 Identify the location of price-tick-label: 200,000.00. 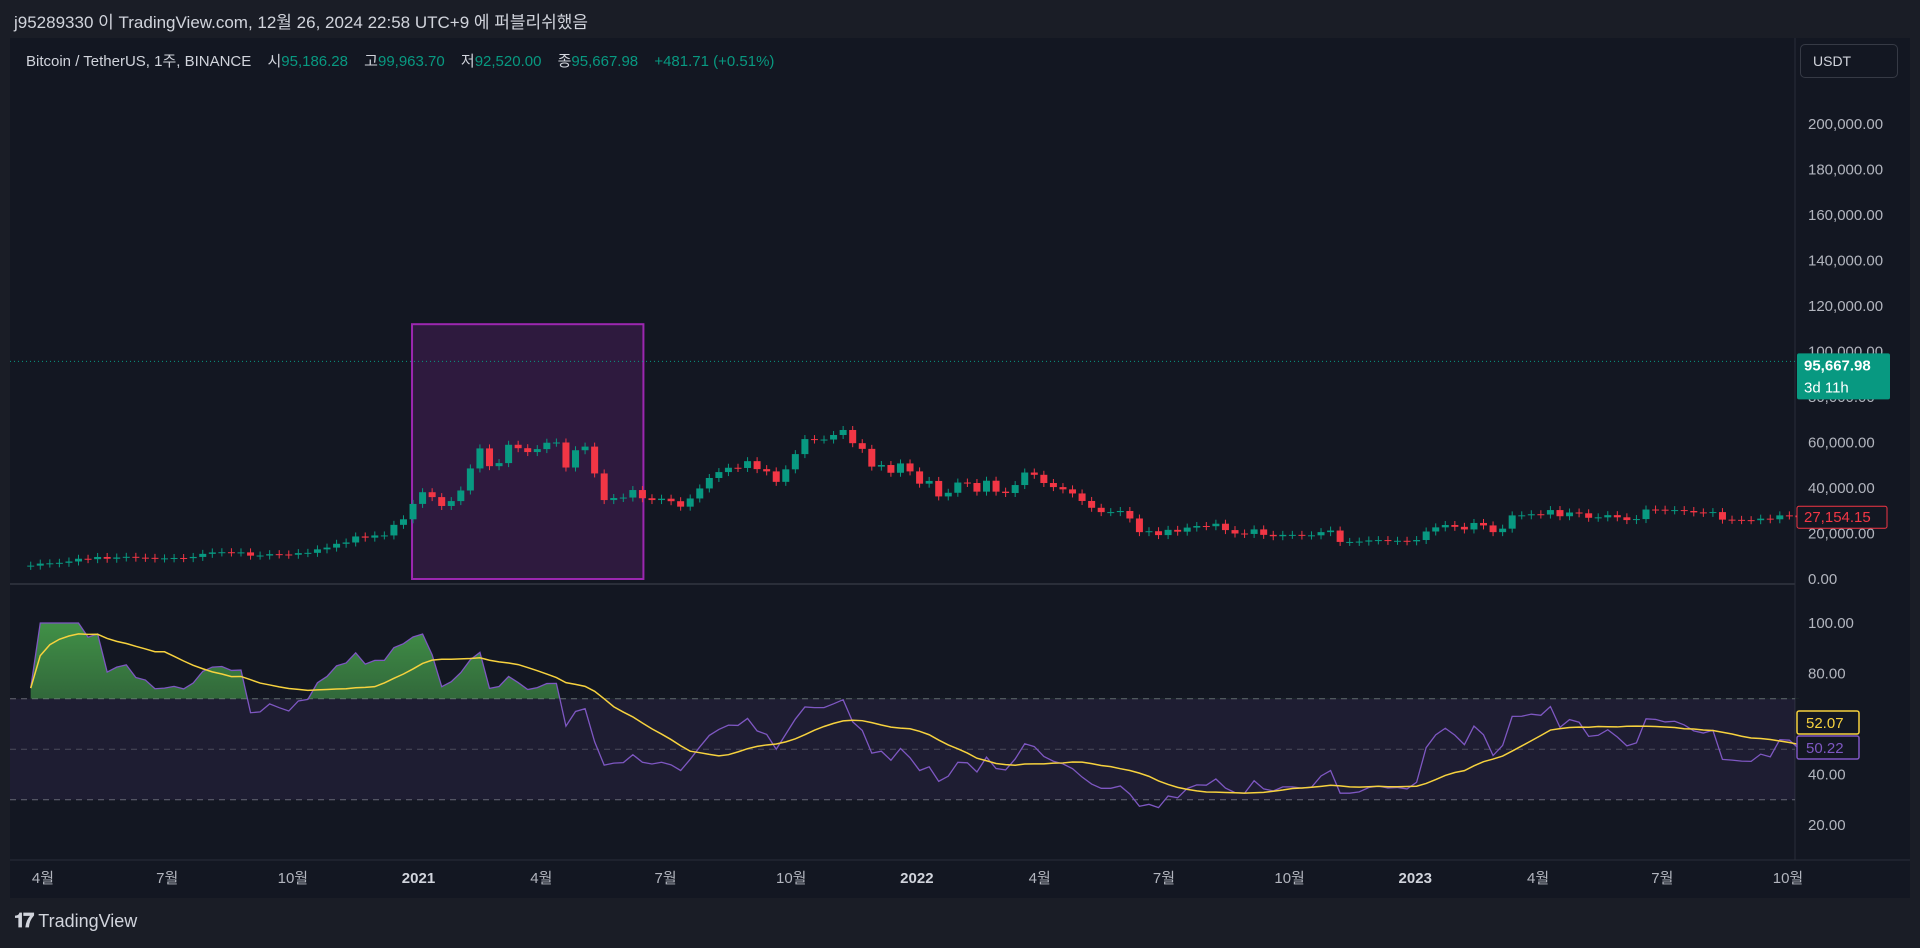
(1845, 124).